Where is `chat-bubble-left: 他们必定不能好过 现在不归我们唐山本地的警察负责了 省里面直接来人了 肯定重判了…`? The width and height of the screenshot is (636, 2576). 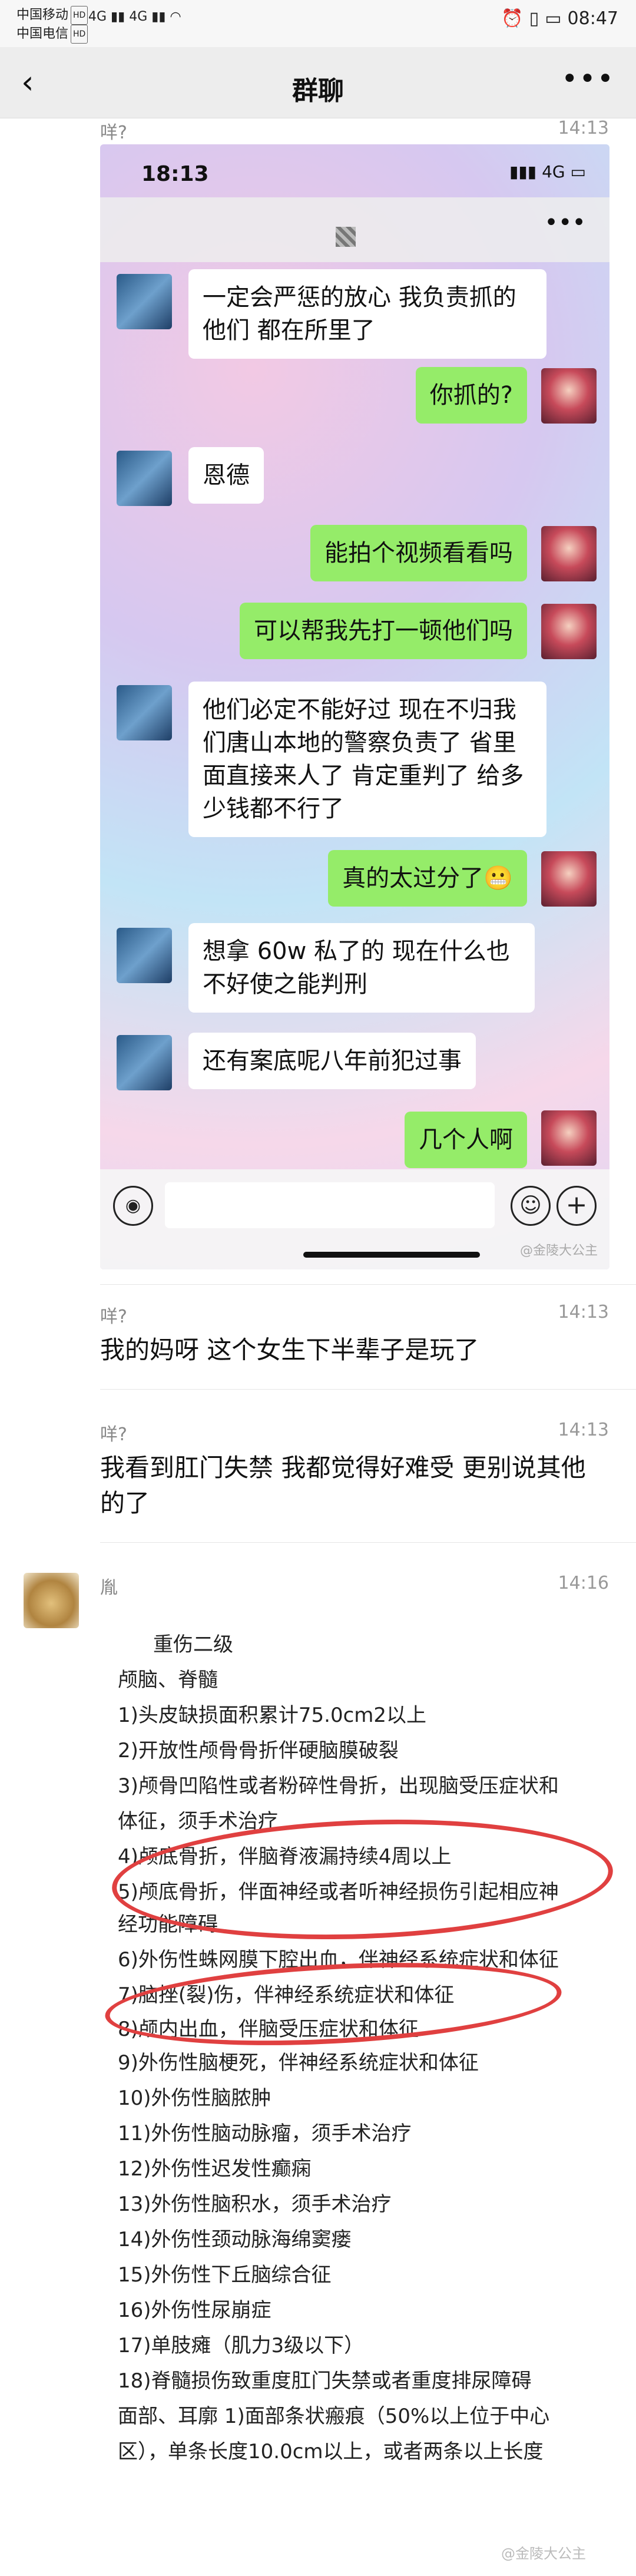
chat-bubble-left: 他们必定不能好过 现在不归我们唐山本地的警察负责了 省里面直接来人了 肯定重判了… is located at coordinates (367, 759).